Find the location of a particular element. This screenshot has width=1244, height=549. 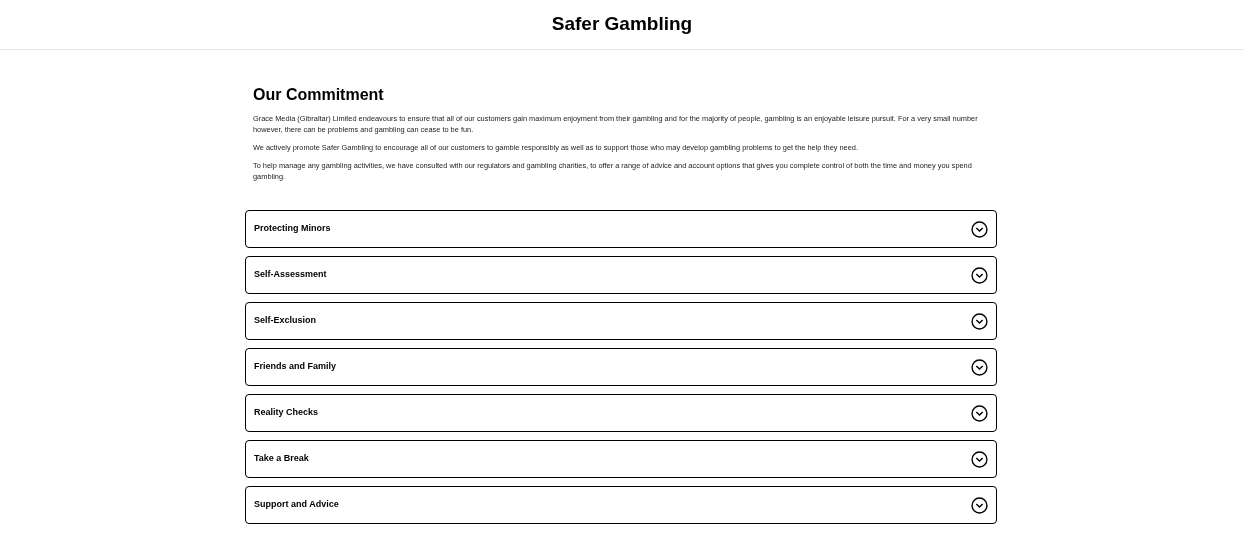

accordion-item: Self-Exclusion is located at coordinates (621, 321).